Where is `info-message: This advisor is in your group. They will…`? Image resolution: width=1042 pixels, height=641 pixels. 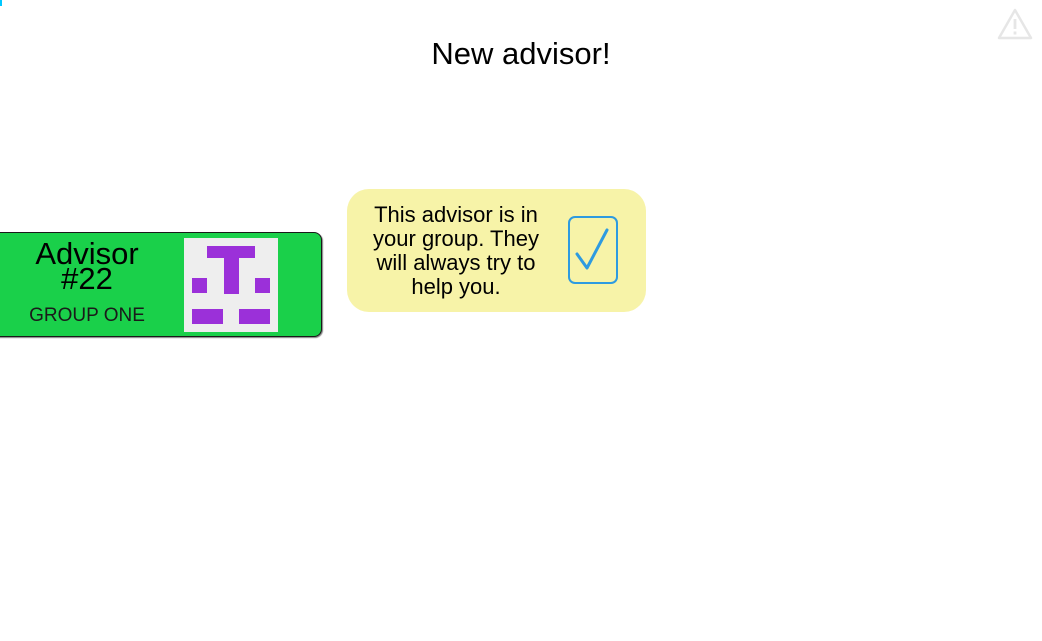 info-message: This advisor is in your group. They will… is located at coordinates (456, 250).